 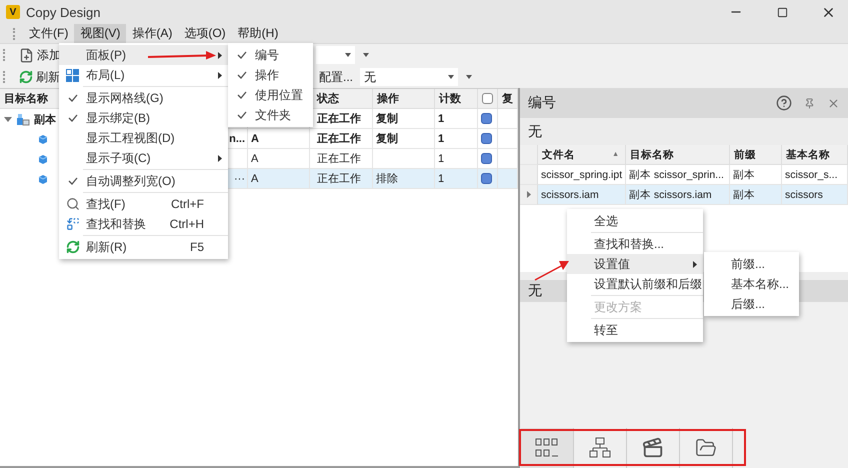 What do you see at coordinates (143, 204) in the screenshot?
I see `menu-item: 查找(F) Ctrl+F` at bounding box center [143, 204].